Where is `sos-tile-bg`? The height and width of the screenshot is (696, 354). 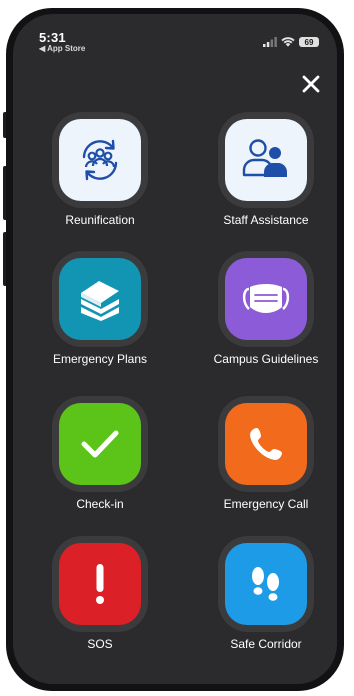
sos-tile-bg is located at coordinates (100, 584).